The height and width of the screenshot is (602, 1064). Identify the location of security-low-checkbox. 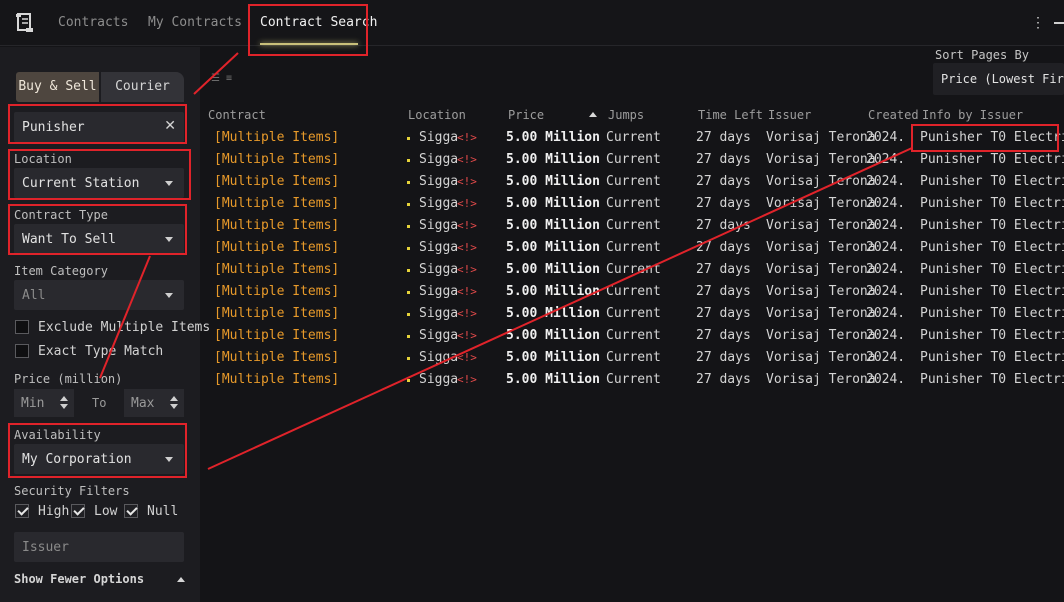
(78, 511).